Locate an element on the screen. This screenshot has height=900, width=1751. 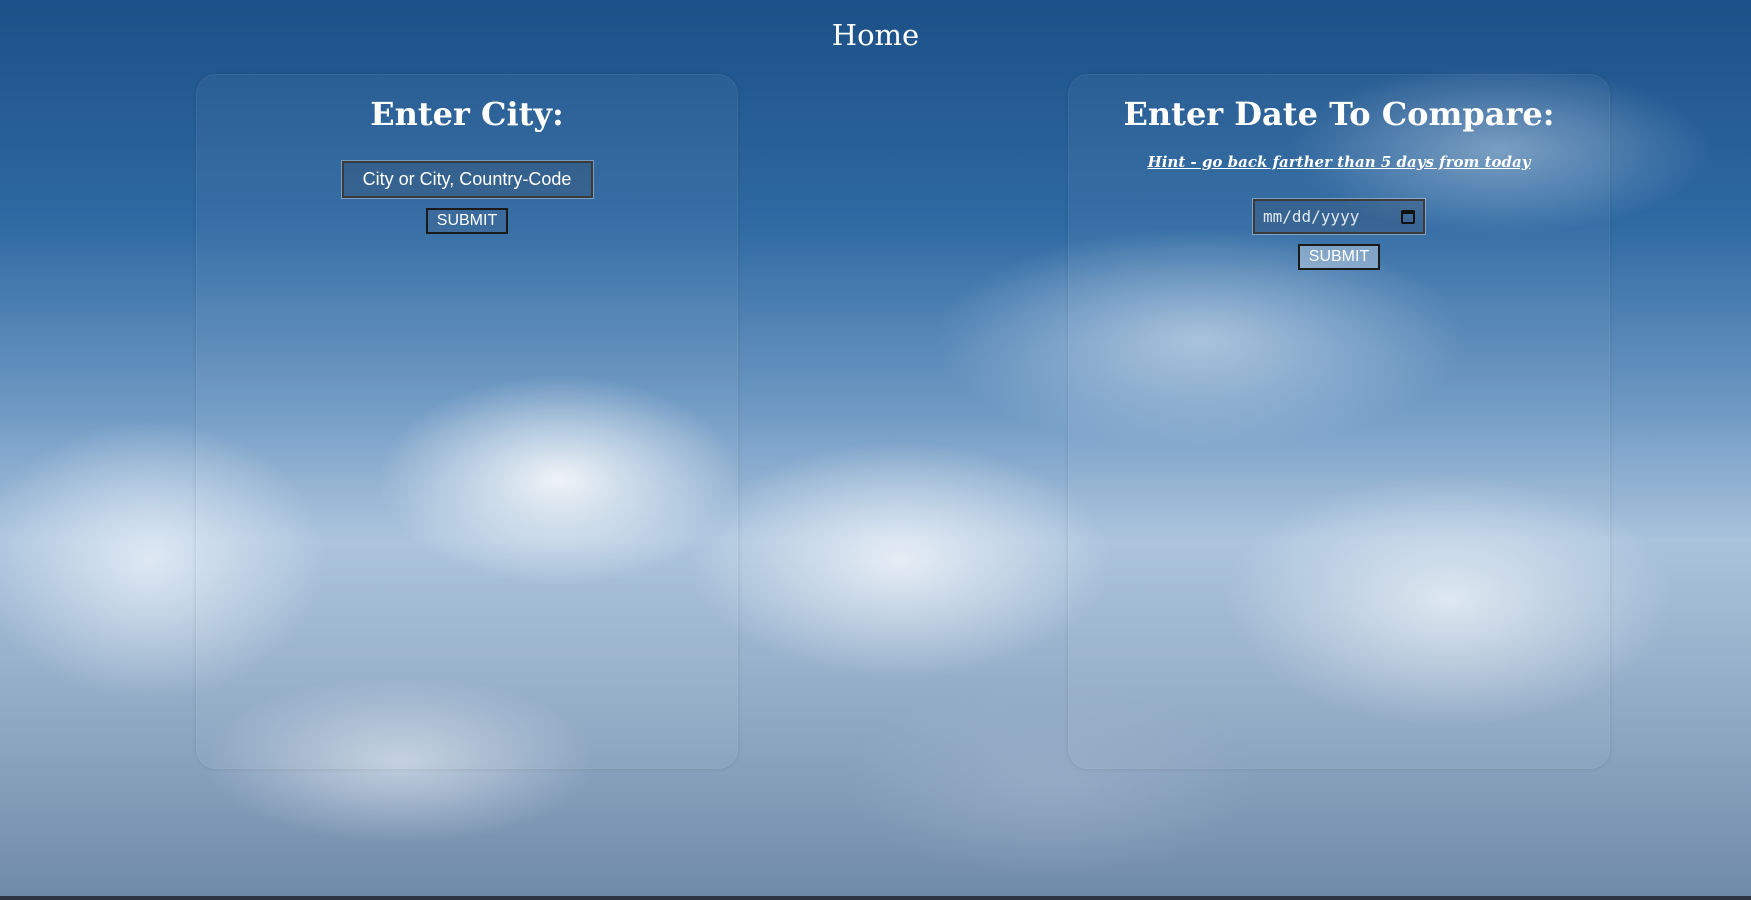
nav-home: Home is located at coordinates (875, 35).